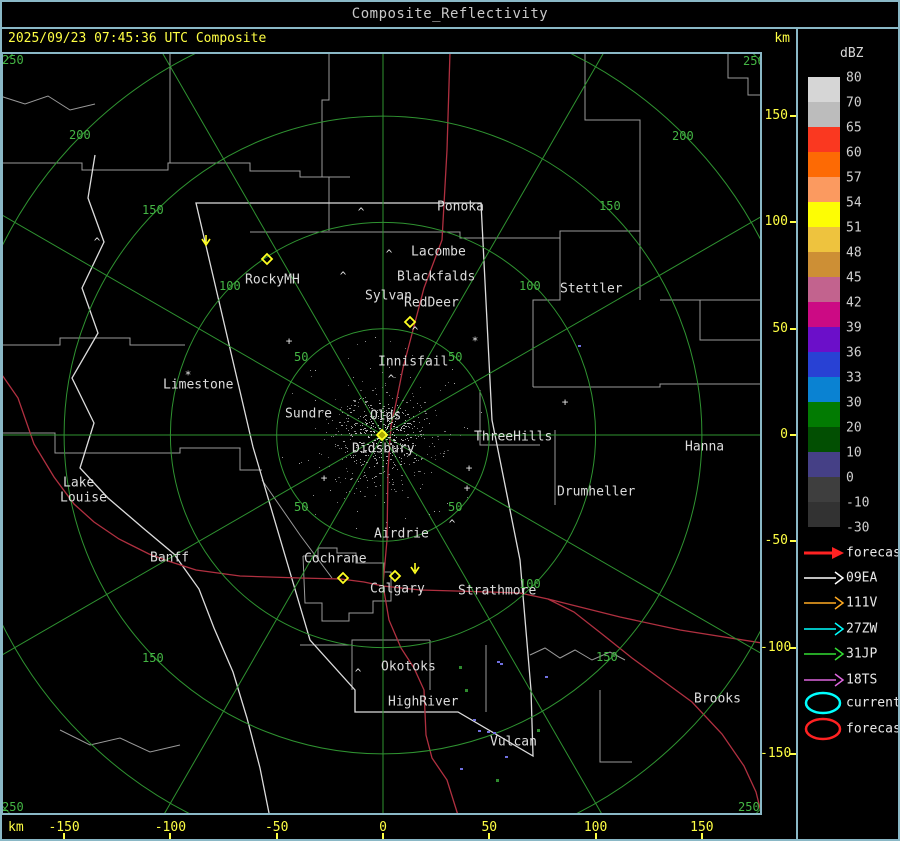  I want to click on panel-divider, so click(797, 435).